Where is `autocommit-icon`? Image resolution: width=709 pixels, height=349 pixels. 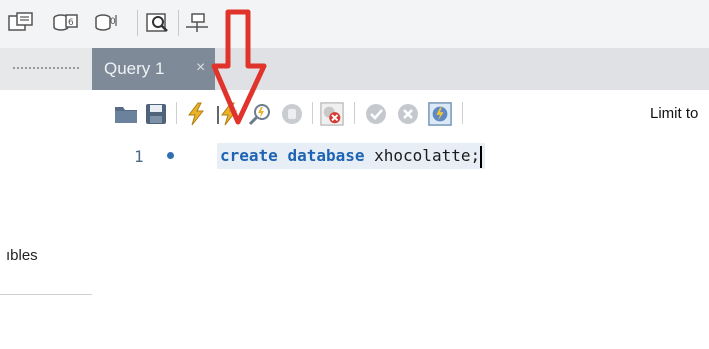
autocommit-icon is located at coordinates (440, 114).